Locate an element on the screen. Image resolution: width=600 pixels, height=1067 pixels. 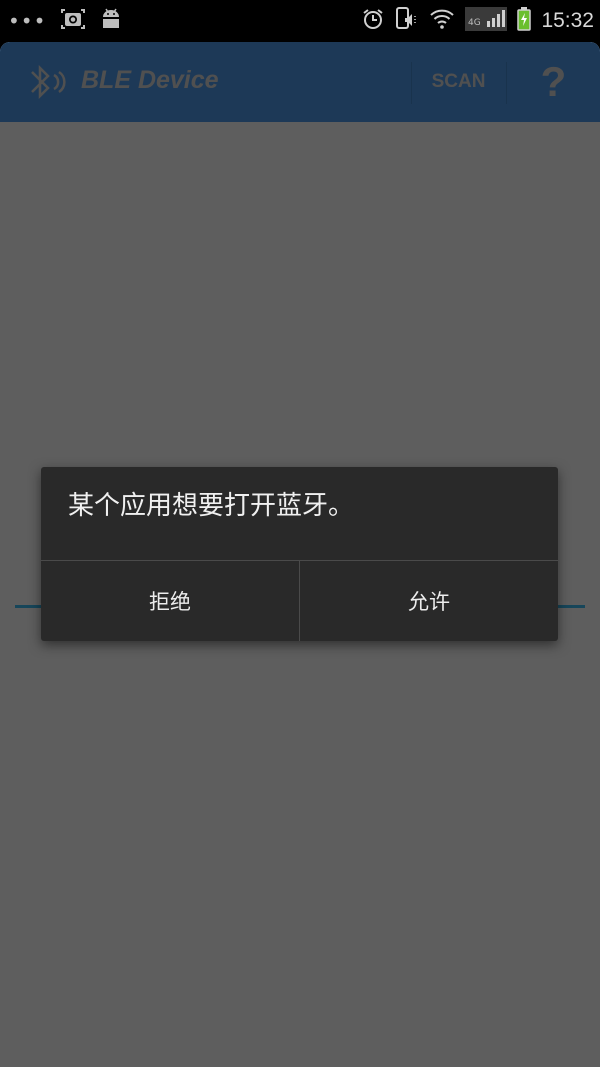
status-bar: ••• 4G 15:32 is located at coordinates (300, 21).